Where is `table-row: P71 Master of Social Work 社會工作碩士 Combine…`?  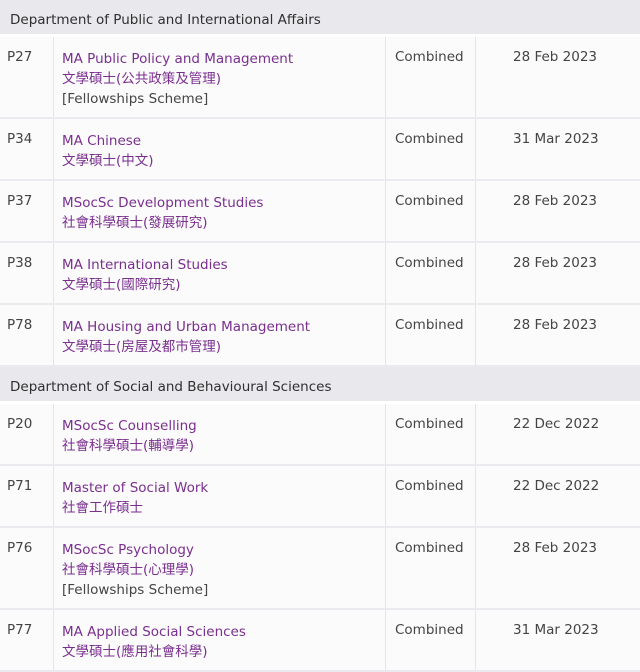
table-row: P71 Master of Social Work 社會工作碩士 Combine… is located at coordinates (320, 497).